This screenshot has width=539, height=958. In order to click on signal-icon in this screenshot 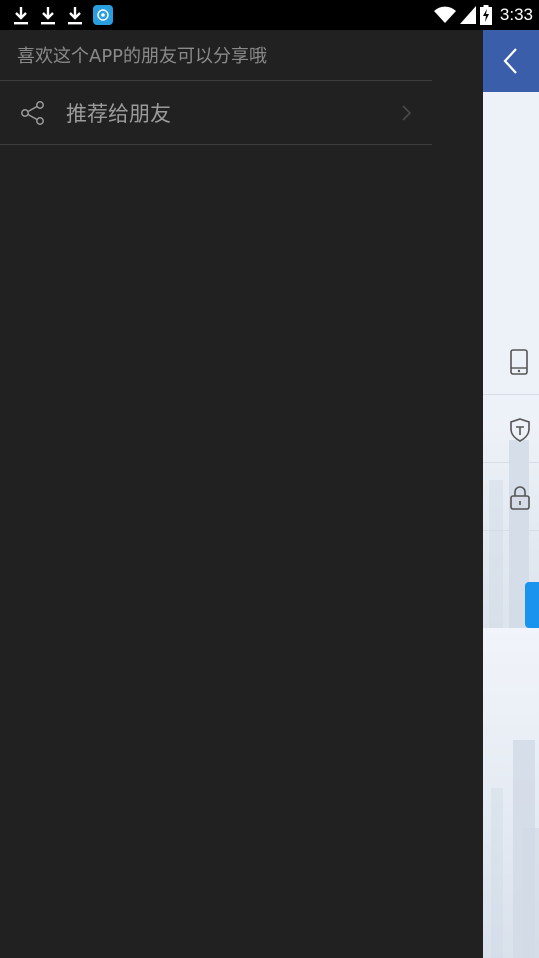, I will do `click(467, 15)`.